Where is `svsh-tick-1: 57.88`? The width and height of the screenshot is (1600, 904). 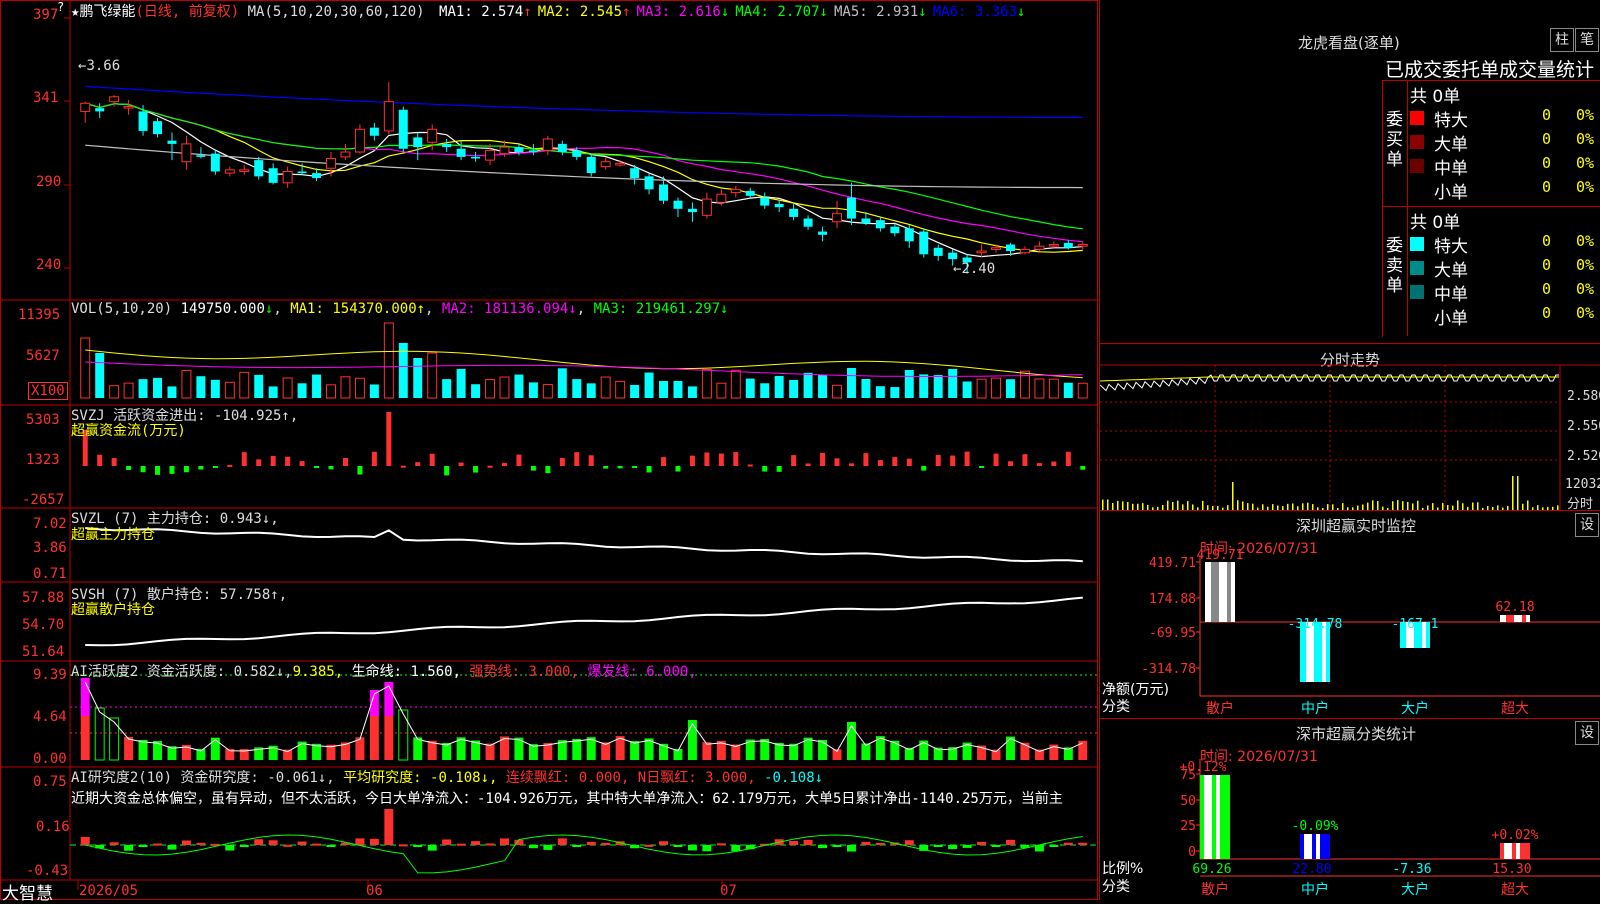 svsh-tick-1: 57.88 is located at coordinates (43, 598).